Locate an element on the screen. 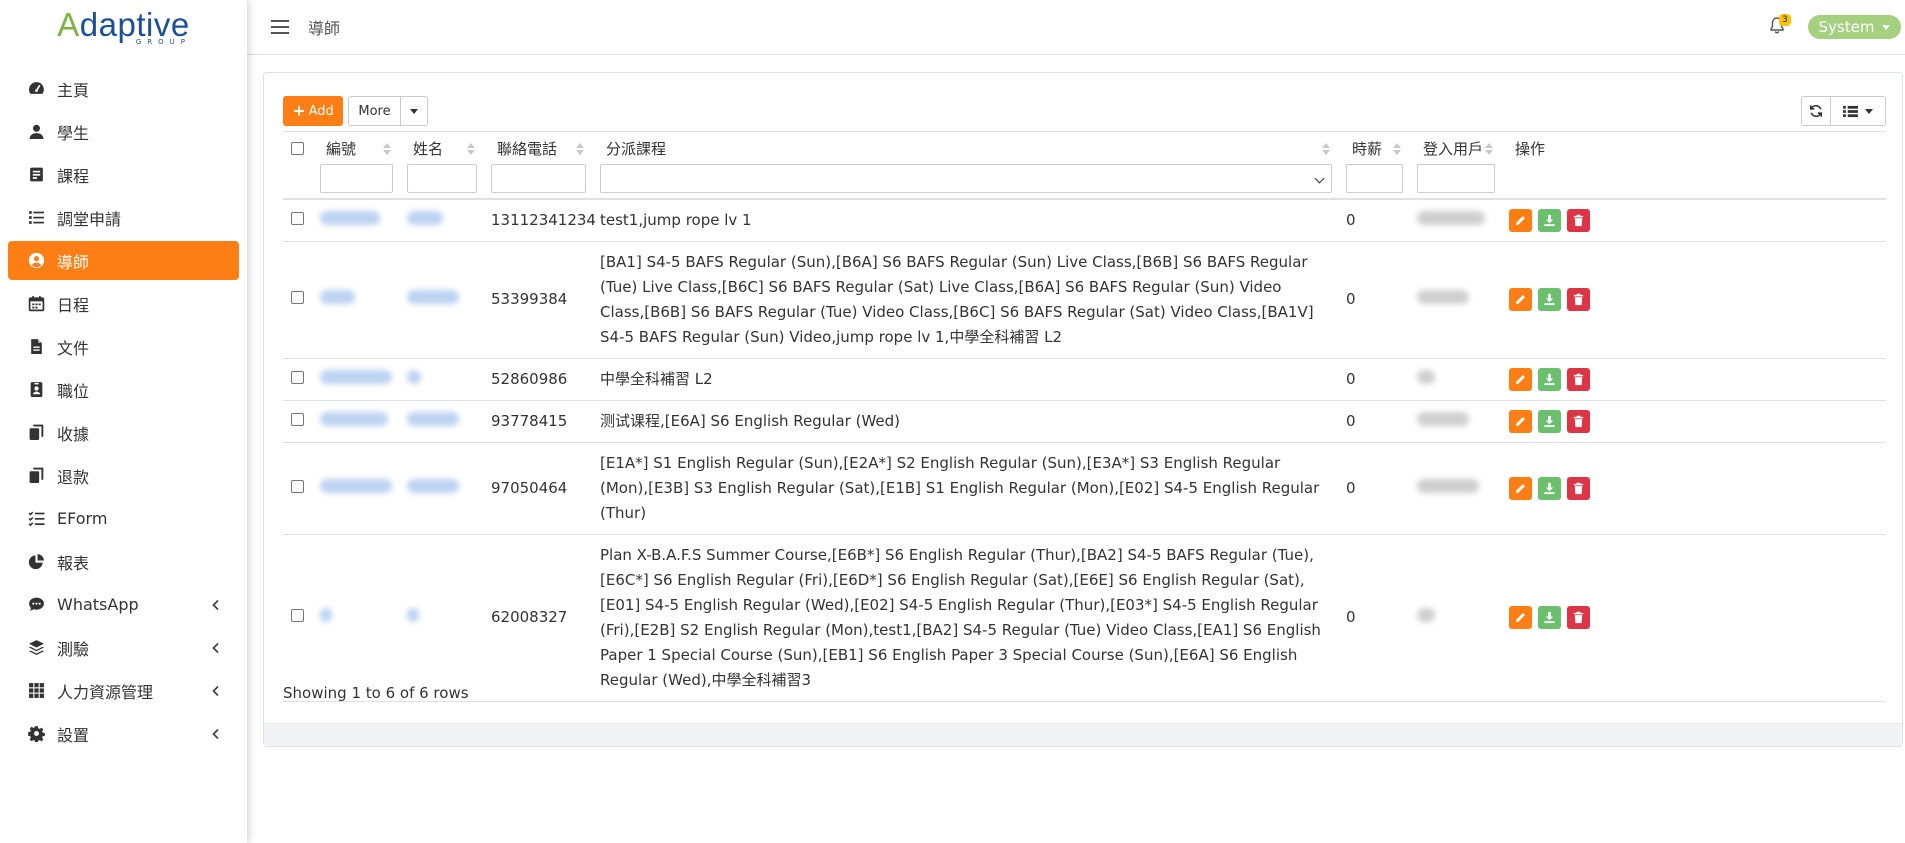 The image size is (1905, 843). filter-courses-select is located at coordinates (966, 178).